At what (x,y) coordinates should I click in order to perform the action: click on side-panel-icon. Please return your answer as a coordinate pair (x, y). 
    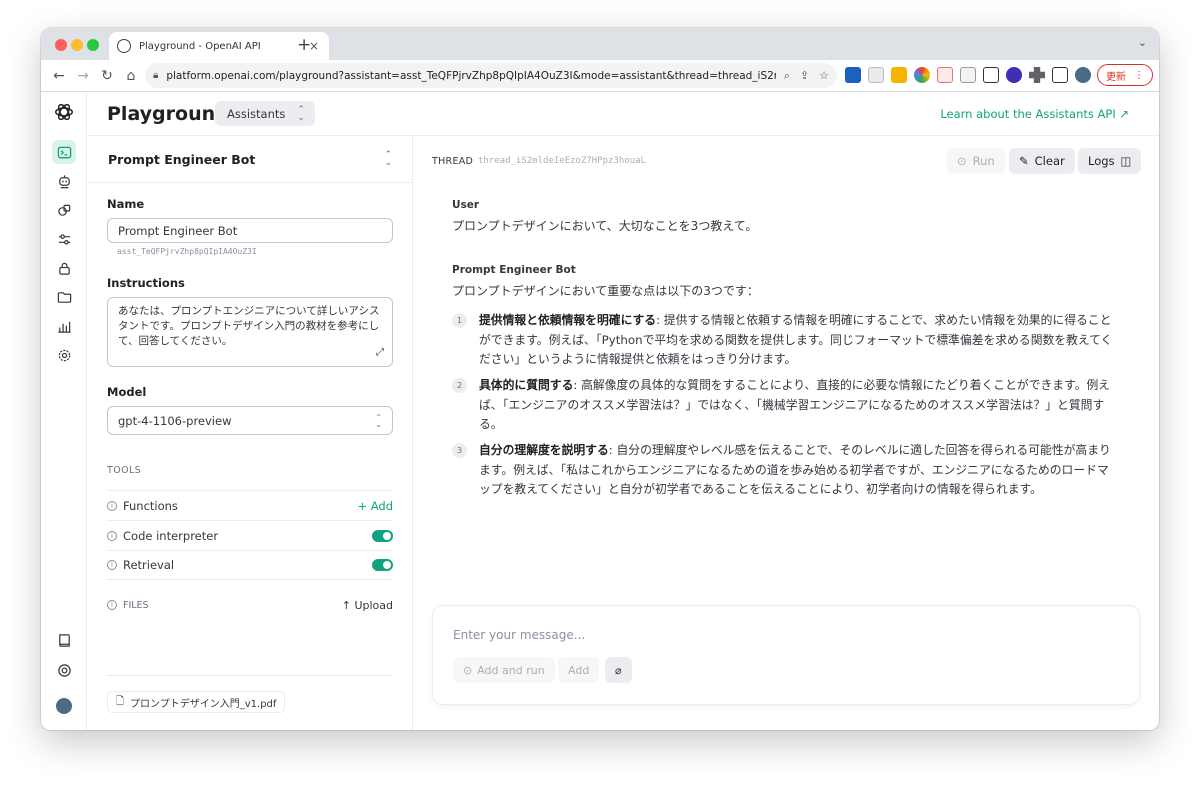
    Looking at the image, I should click on (1060, 75).